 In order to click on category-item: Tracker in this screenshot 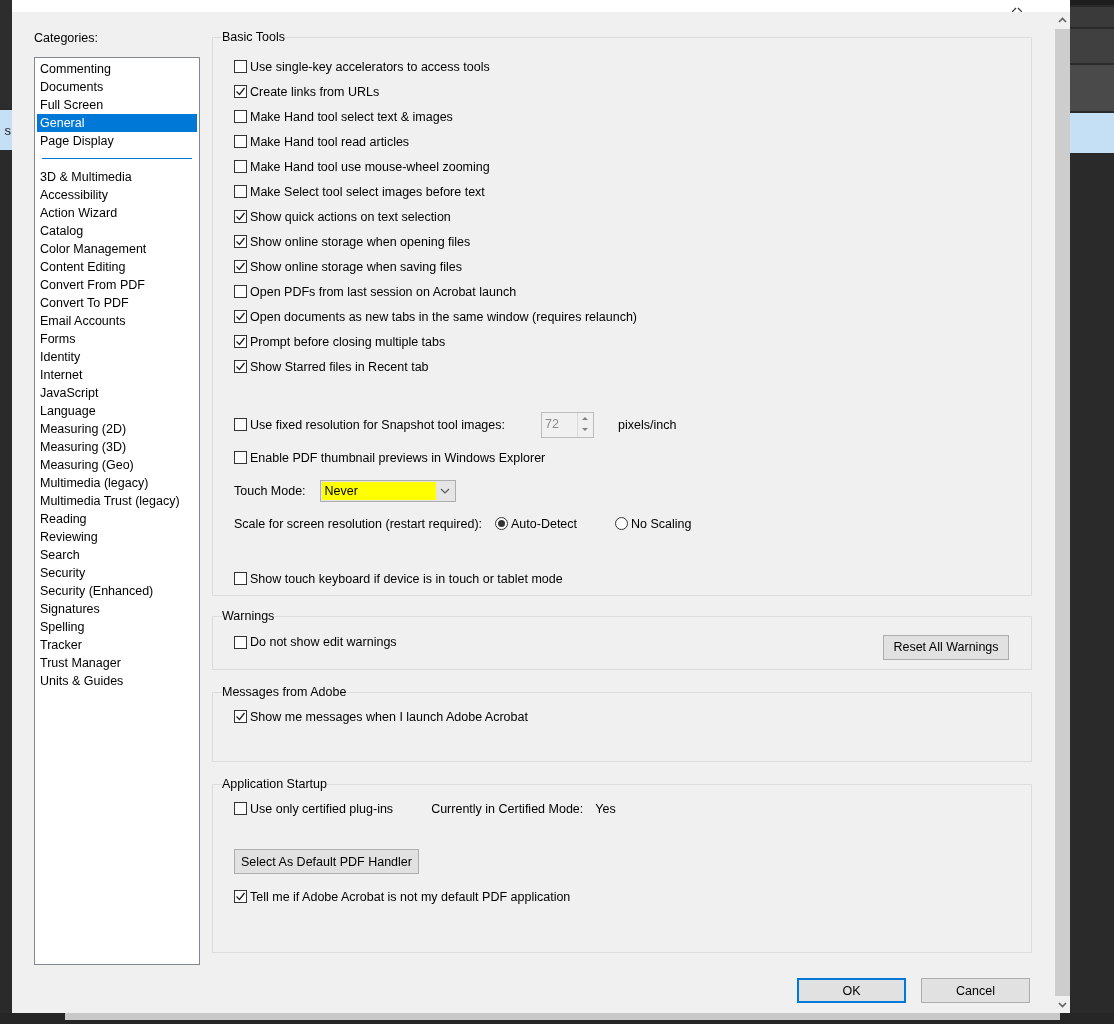, I will do `click(117, 645)`.